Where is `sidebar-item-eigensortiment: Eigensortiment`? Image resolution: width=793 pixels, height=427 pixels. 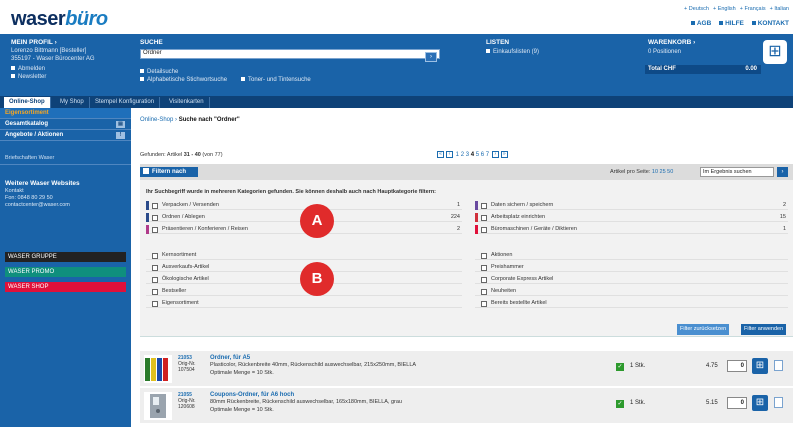
sidebar-item-eigensortiment: Eigensortiment is located at coordinates (65, 113).